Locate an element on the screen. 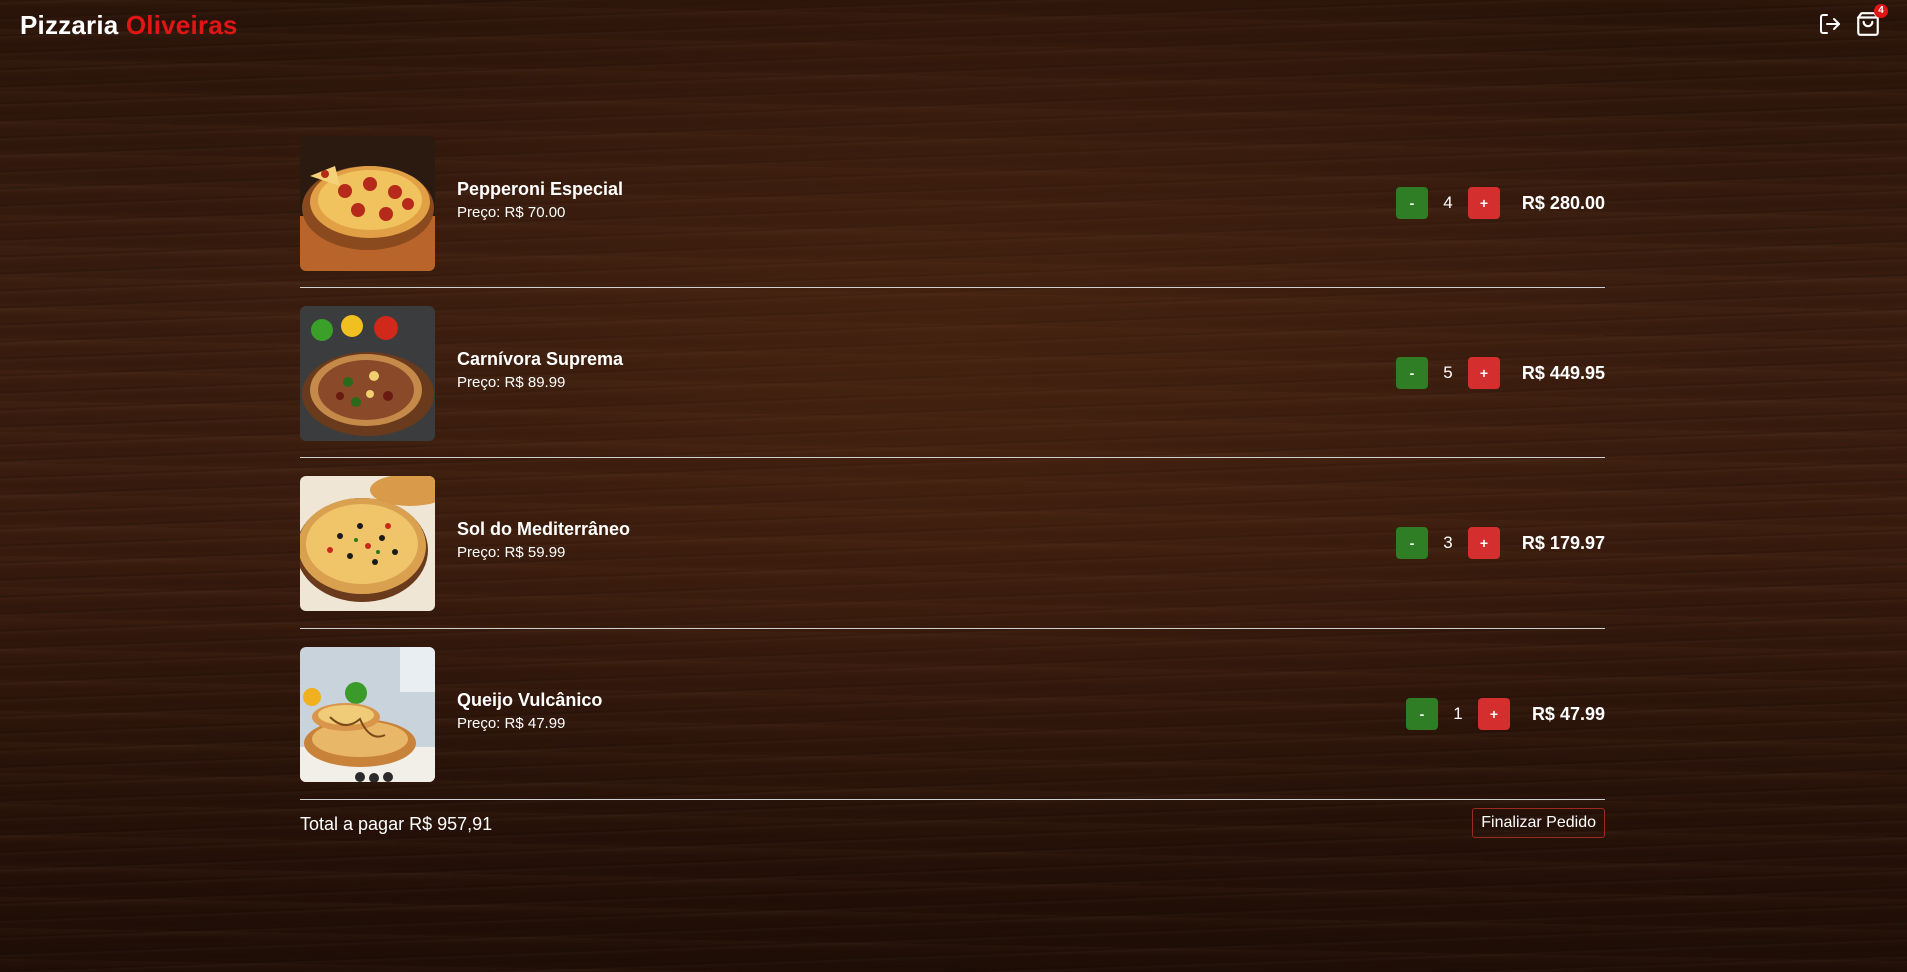 This screenshot has width=1907, height=972. item-unit-price: Preço: R$ 70.00 is located at coordinates (511, 212).